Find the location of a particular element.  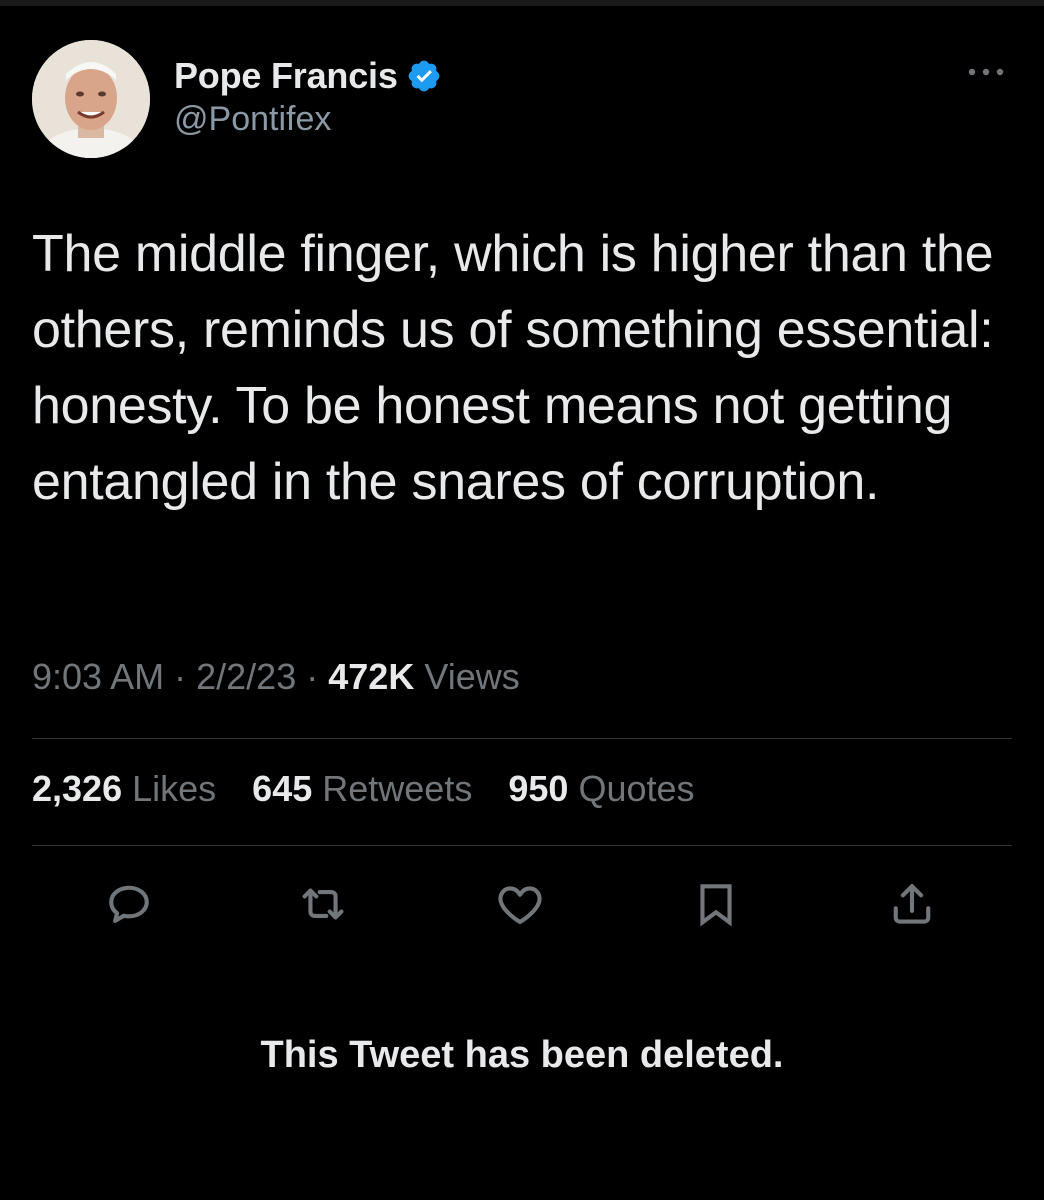

handle: @Pontifex is located at coordinates (308, 119).